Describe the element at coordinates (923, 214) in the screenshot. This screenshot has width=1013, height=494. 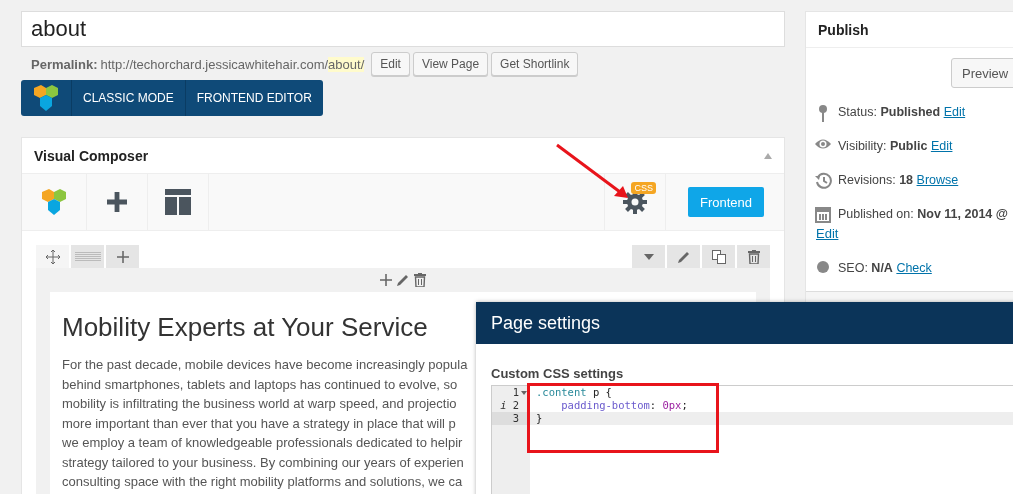
I see `publish-info-text: Published on: Nov 11, 2014 @` at that location.